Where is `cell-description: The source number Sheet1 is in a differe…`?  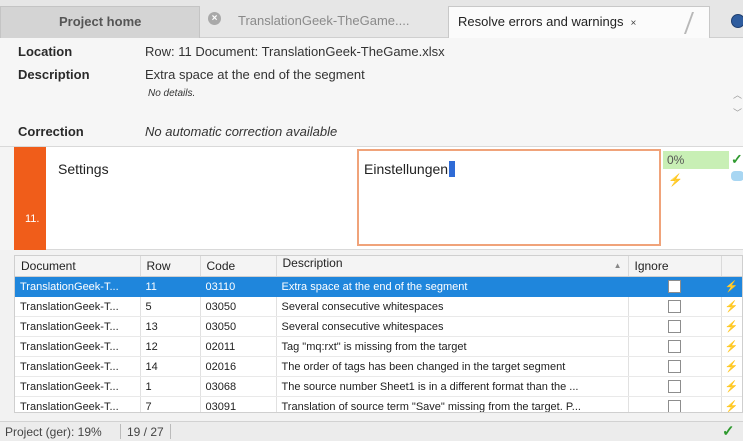 cell-description: The source number Sheet1 is in a differe… is located at coordinates (452, 386).